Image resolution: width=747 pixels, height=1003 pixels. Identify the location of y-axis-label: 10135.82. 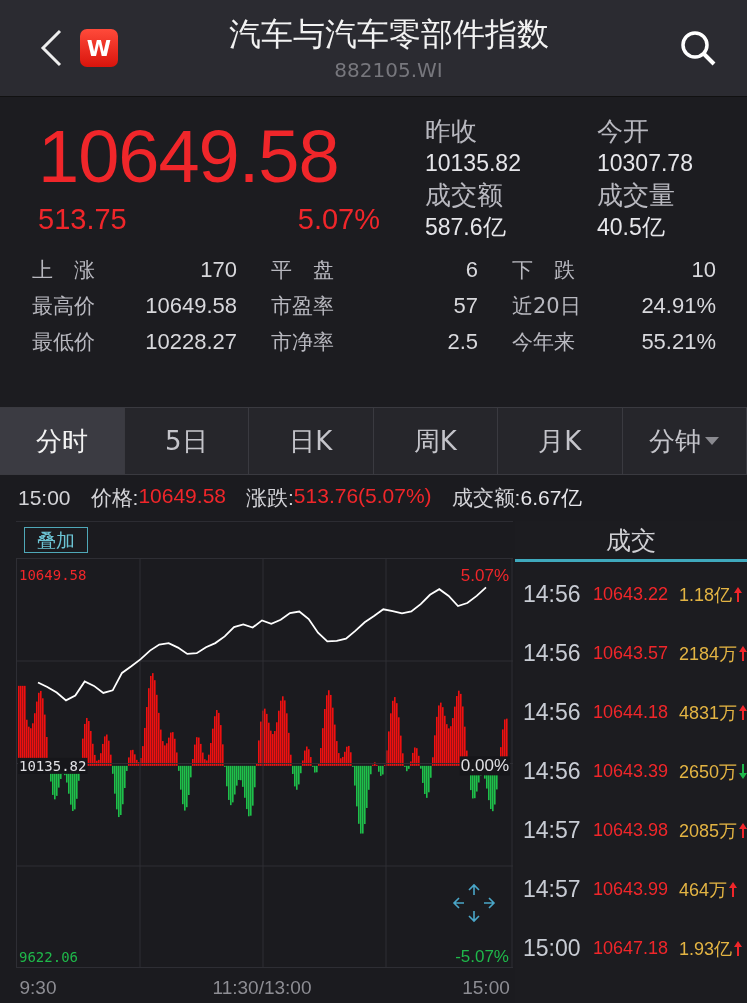
(53, 765).